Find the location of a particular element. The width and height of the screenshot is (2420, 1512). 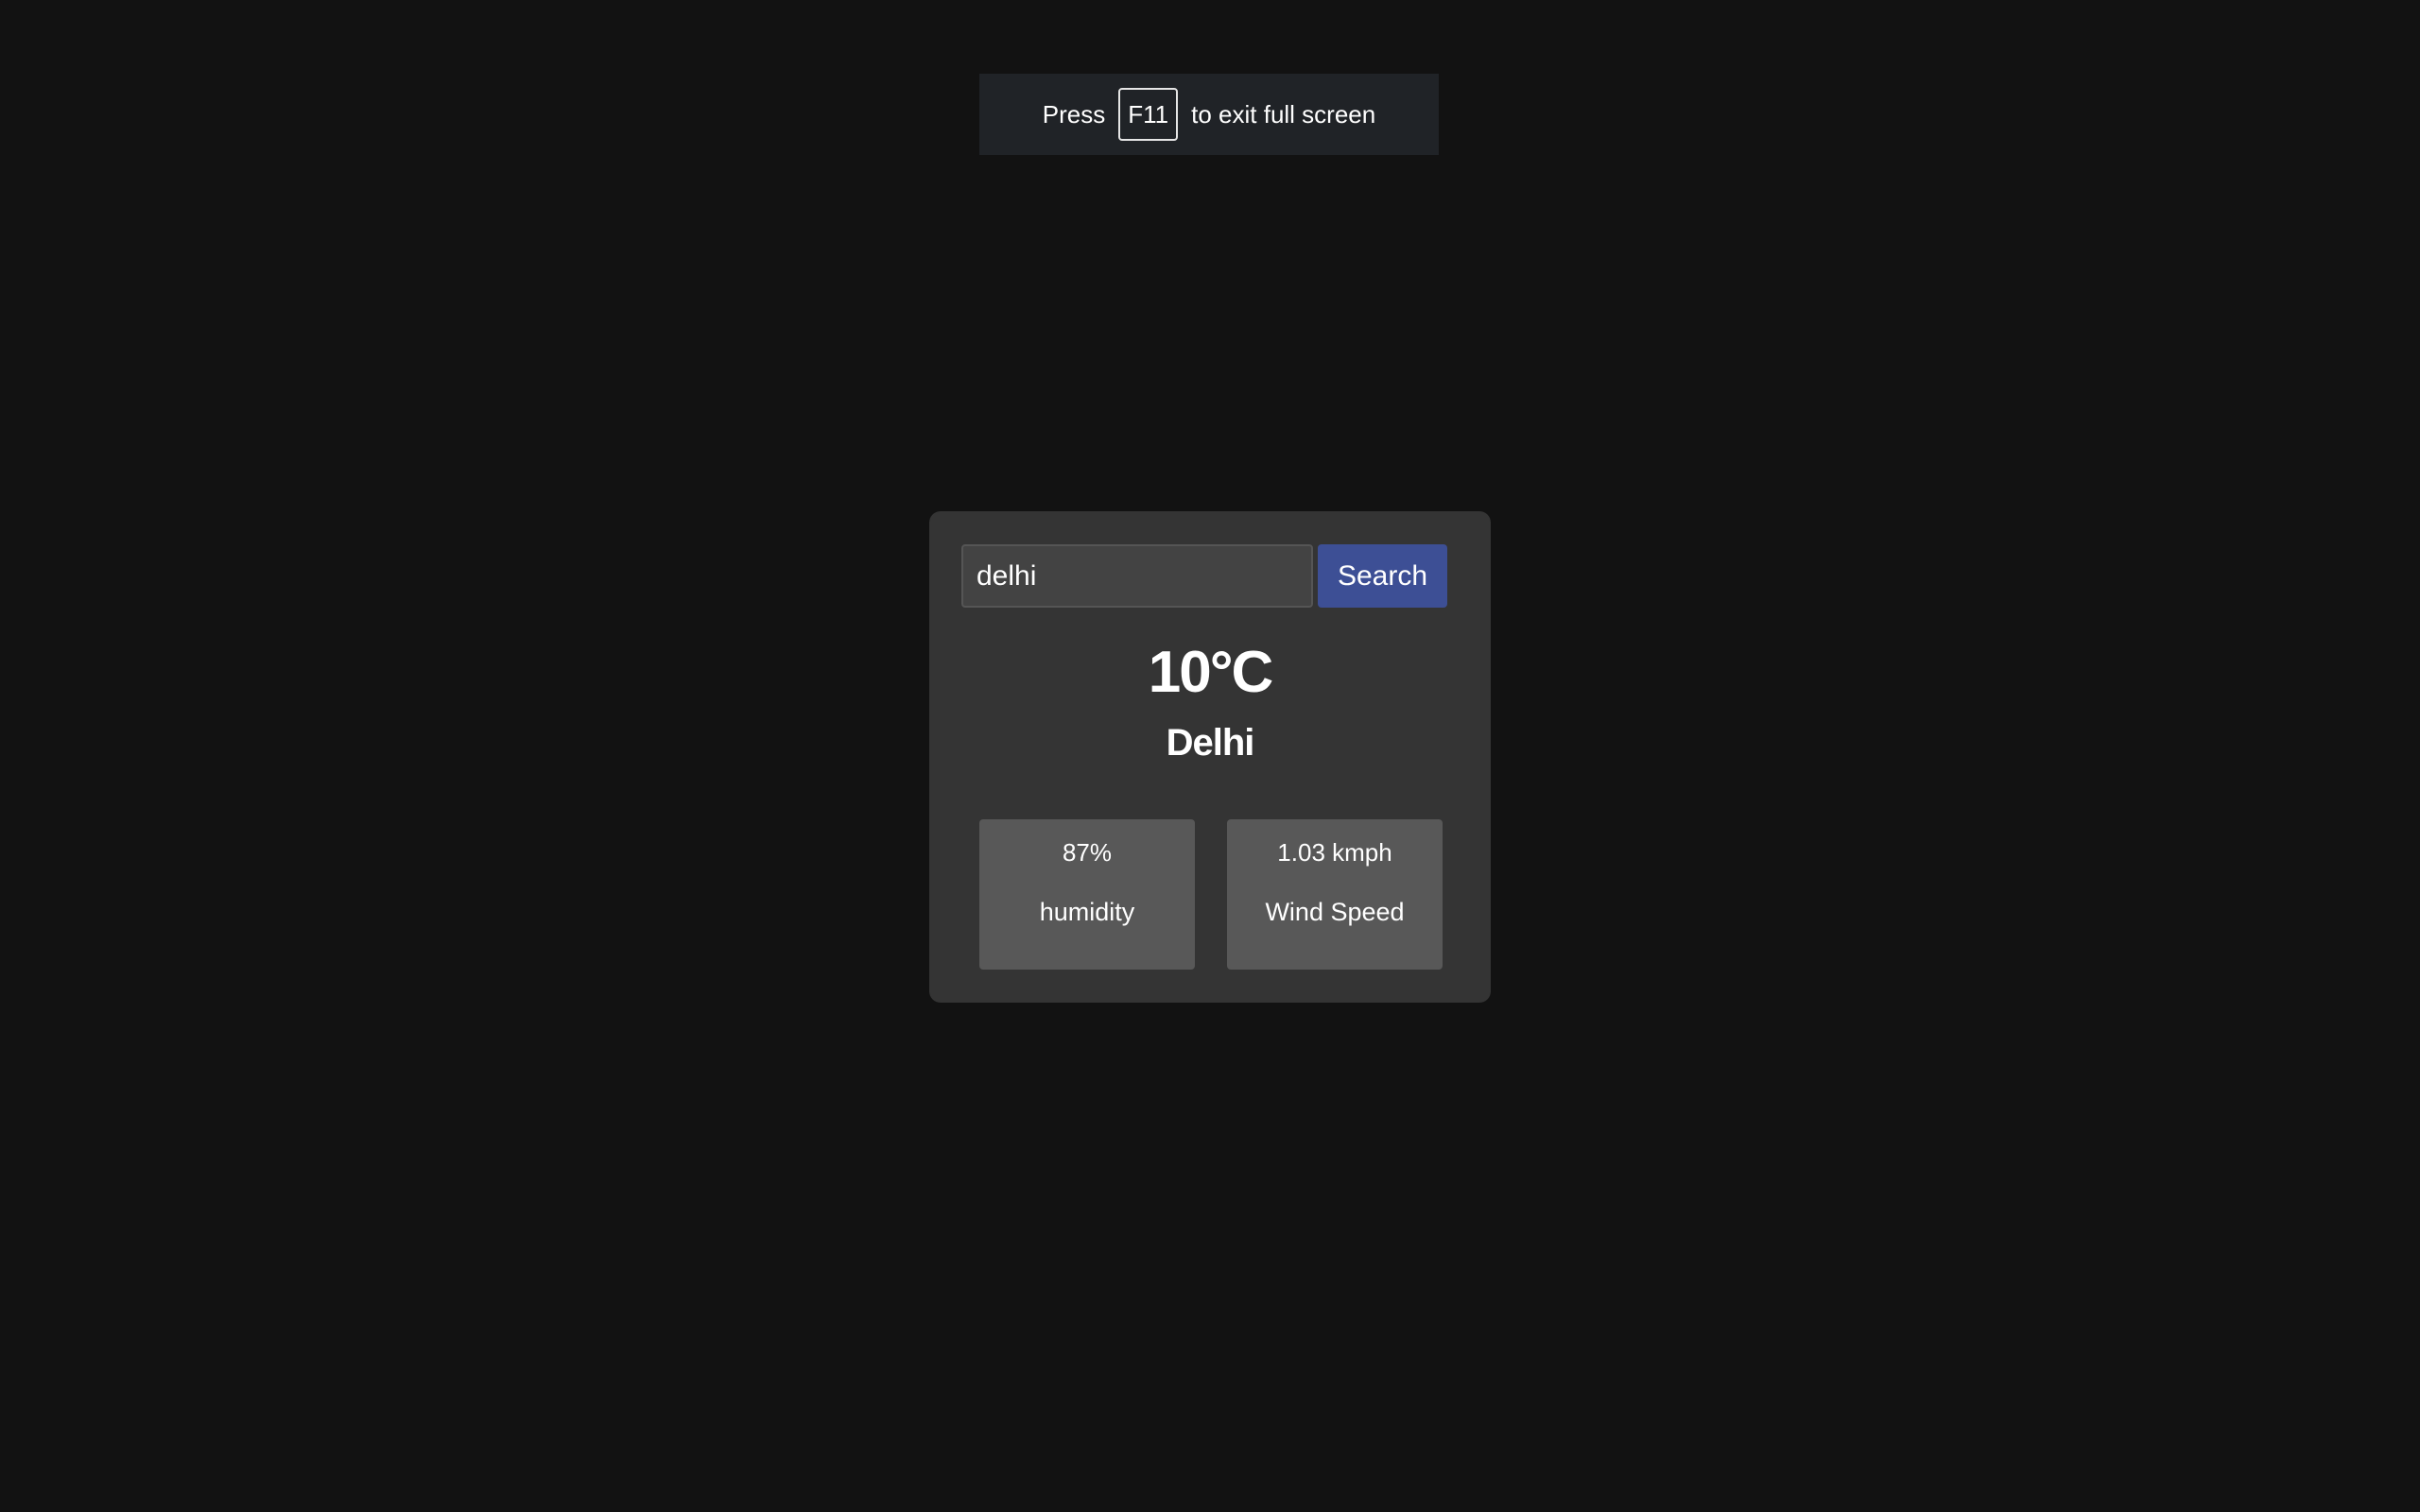

fullscreen-notice: Press F11 to exit full screen is located at coordinates (1209, 114).